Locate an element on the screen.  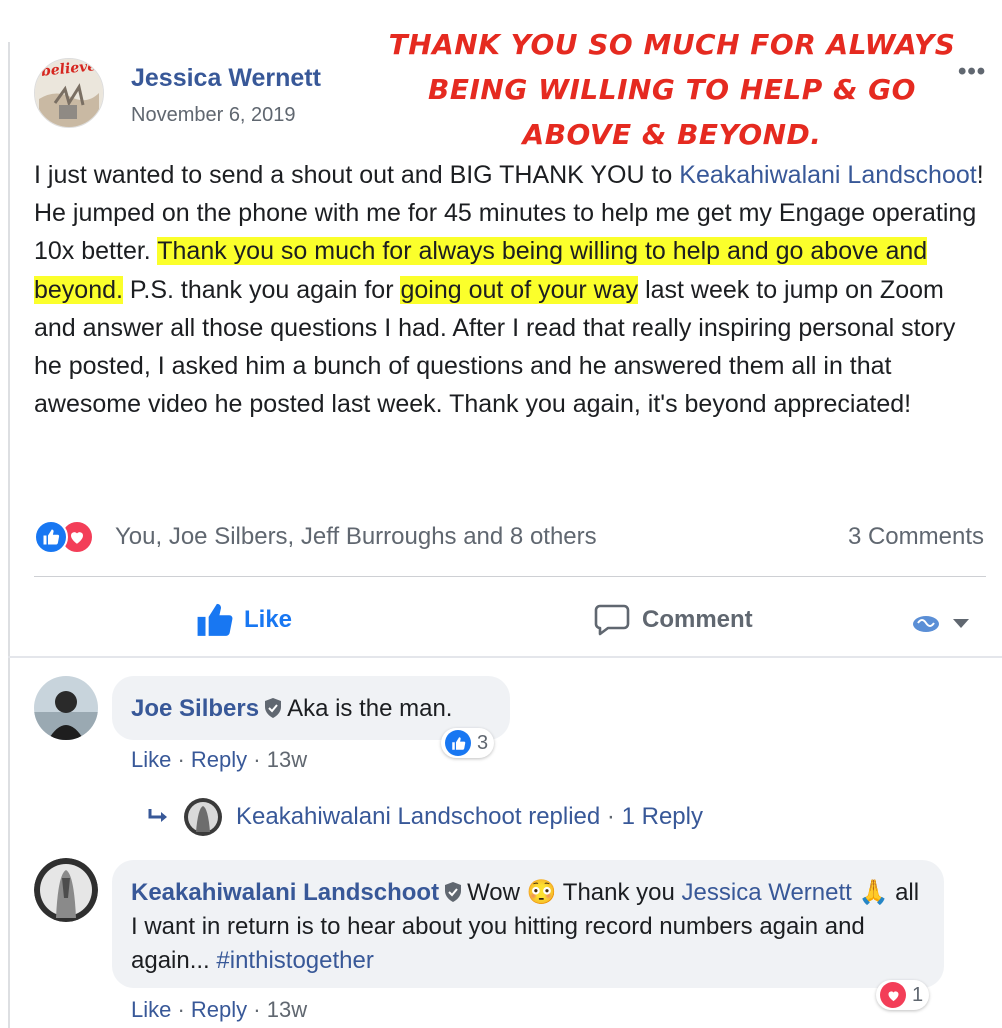
comment-reaction-chip: 1 is located at coordinates (903, 995).